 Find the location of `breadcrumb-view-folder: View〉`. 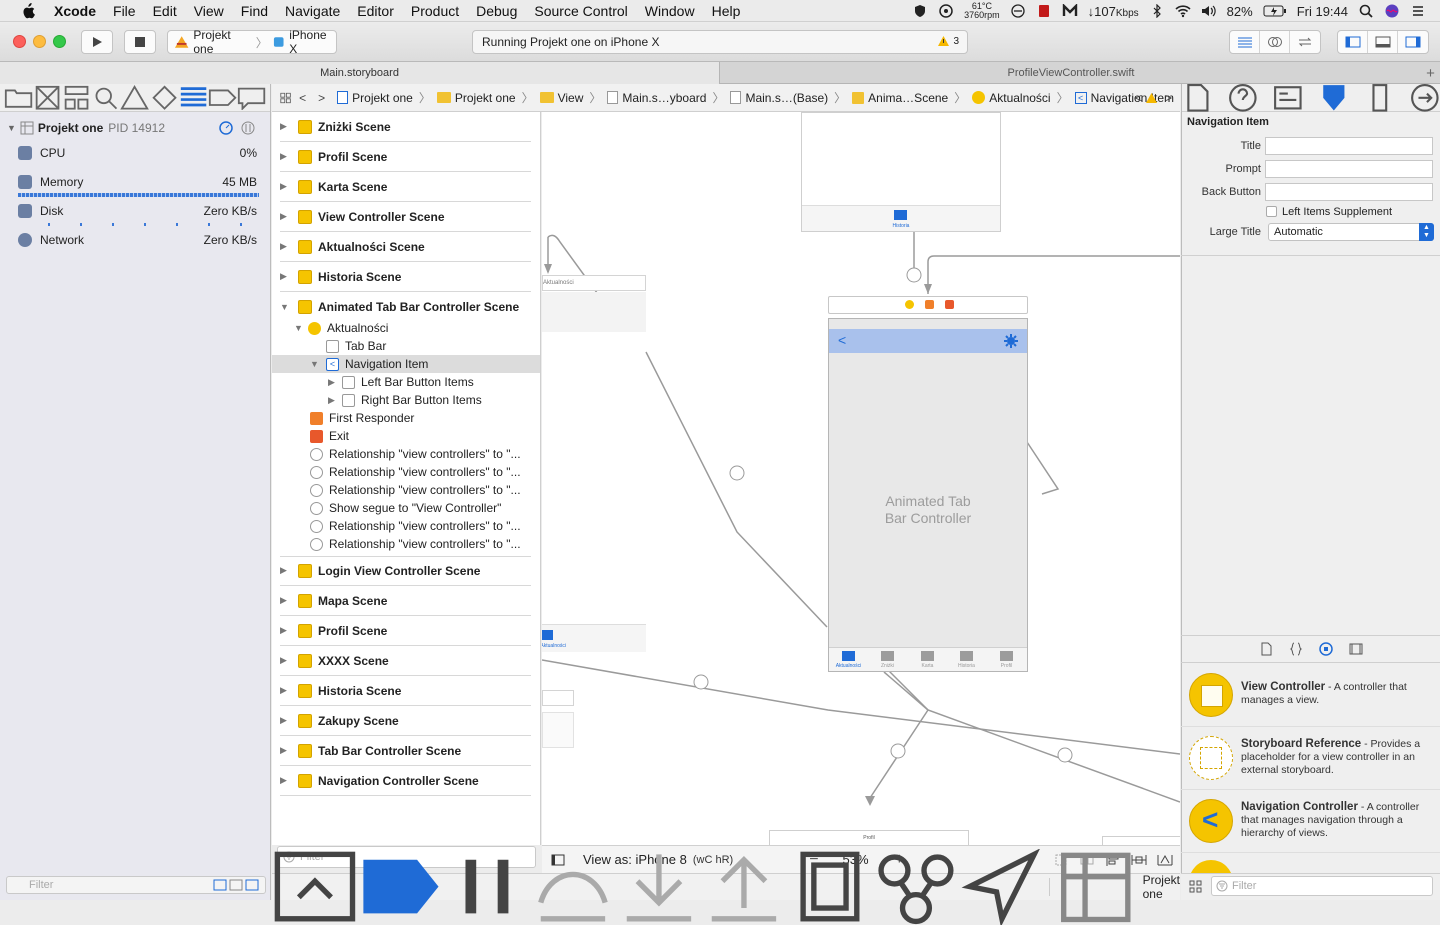

breadcrumb-view-folder: View〉 is located at coordinates (571, 97).